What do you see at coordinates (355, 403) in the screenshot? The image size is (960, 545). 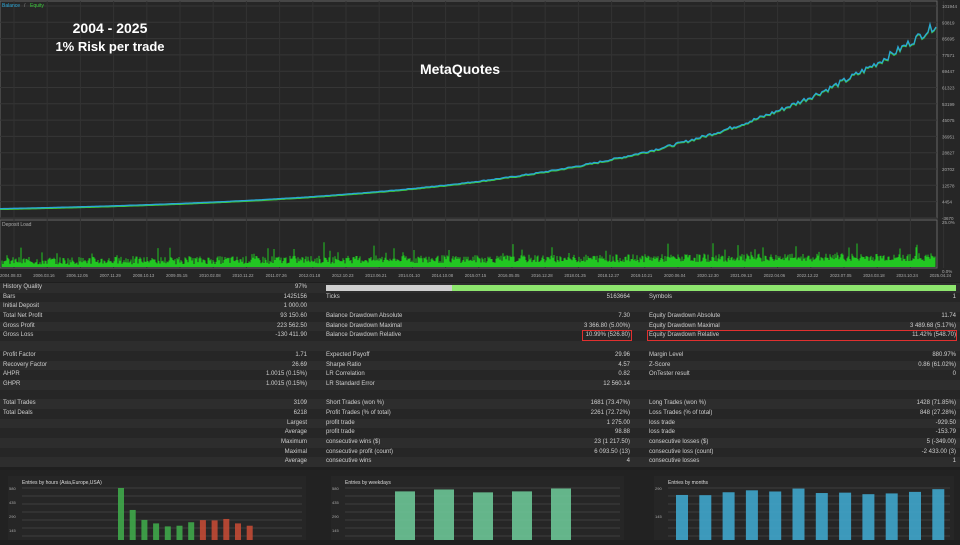 I see `stat-label: Short Trades (won %)` at bounding box center [355, 403].